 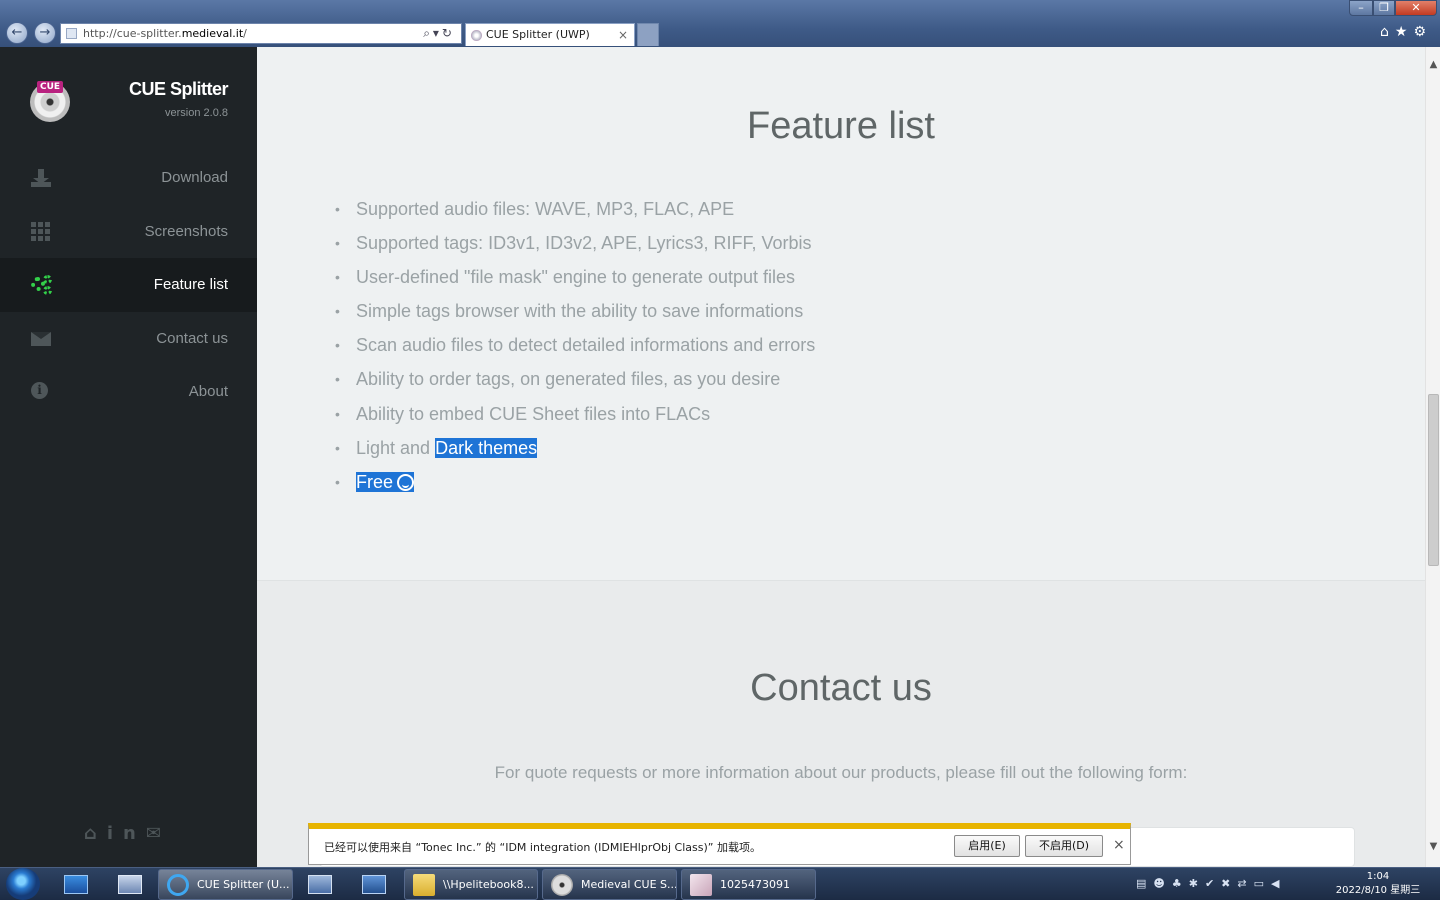 What do you see at coordinates (178, 885) in the screenshot?
I see `ie-icon` at bounding box center [178, 885].